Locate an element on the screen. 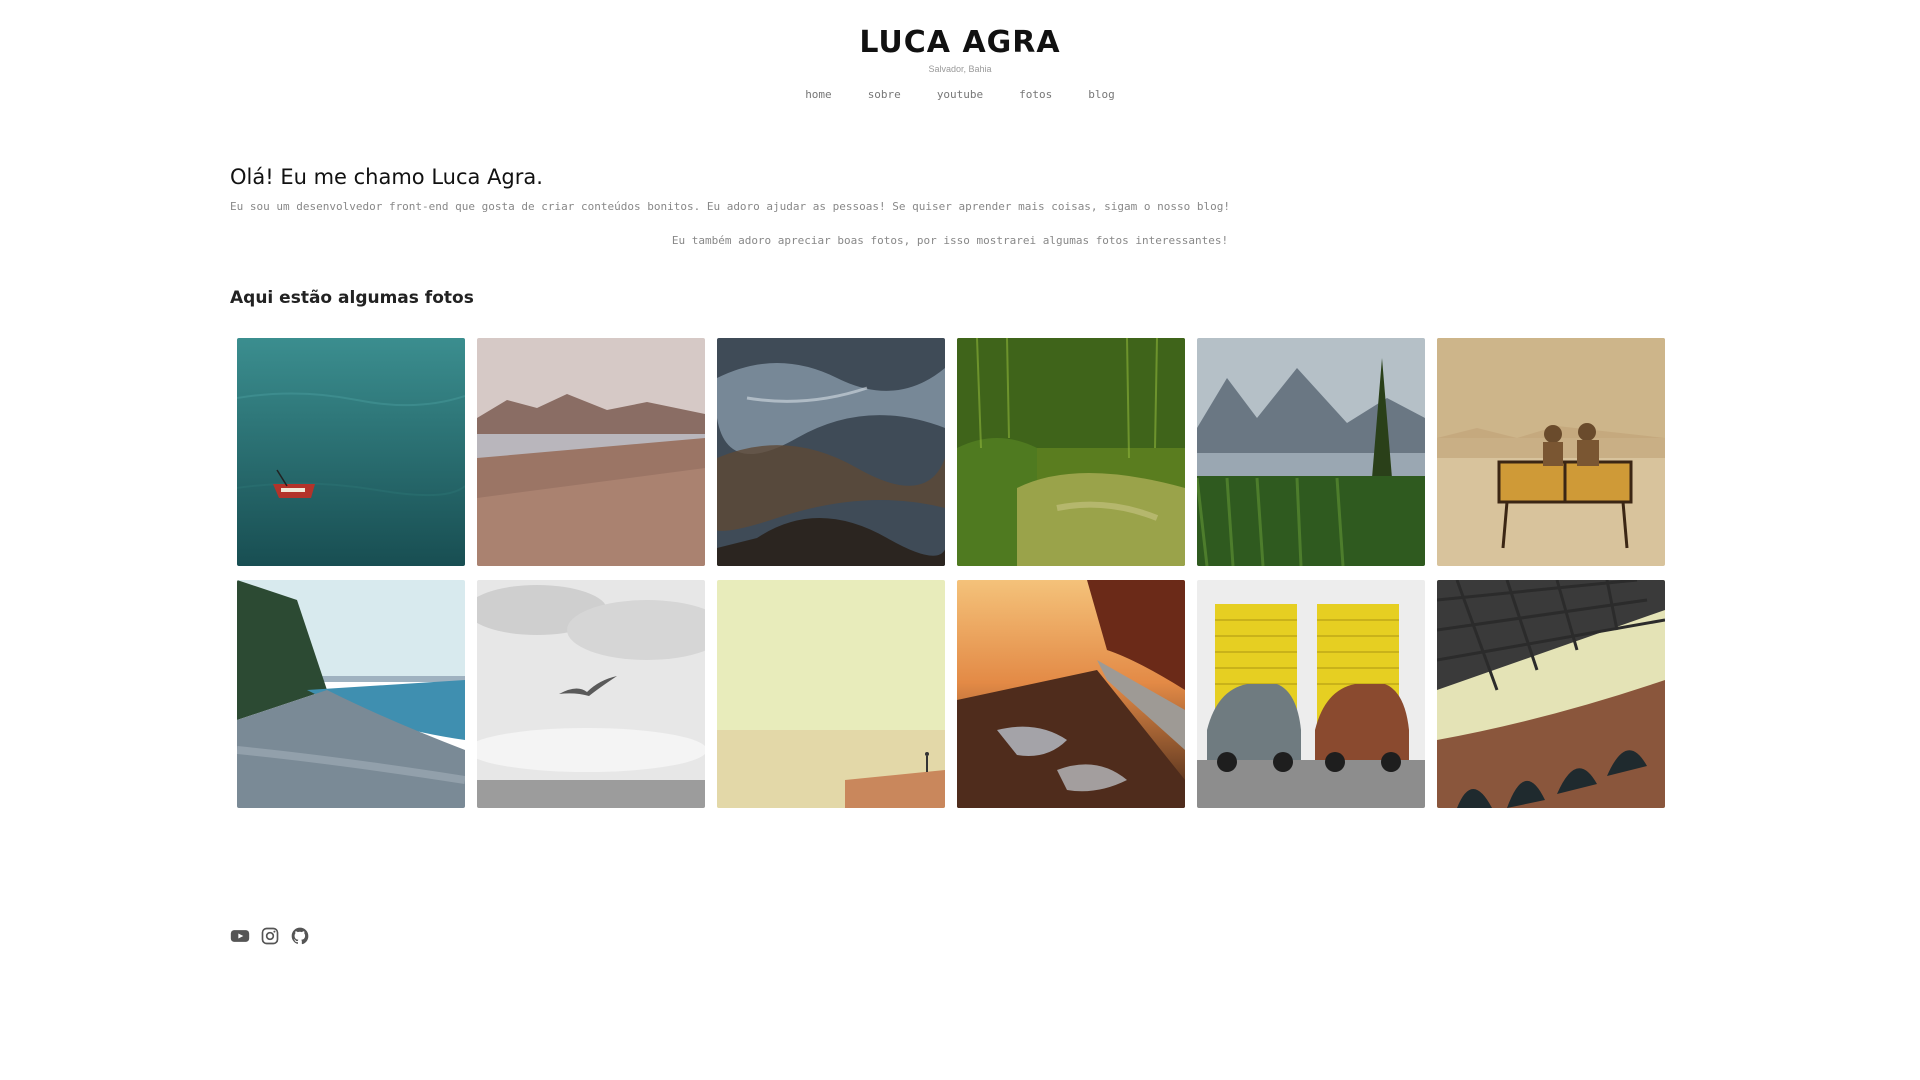 Image resolution: width=1920 pixels, height=1080 pixels. github-icon is located at coordinates (300, 936).